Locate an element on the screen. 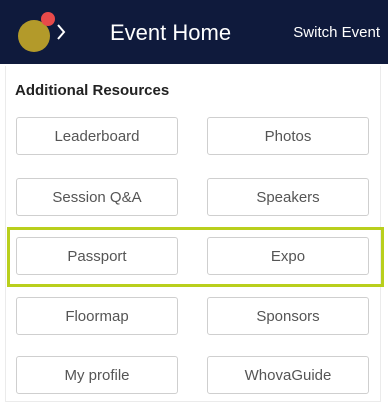 The height and width of the screenshot is (404, 388). leaderboard-button: Leaderboard is located at coordinates (97, 136).